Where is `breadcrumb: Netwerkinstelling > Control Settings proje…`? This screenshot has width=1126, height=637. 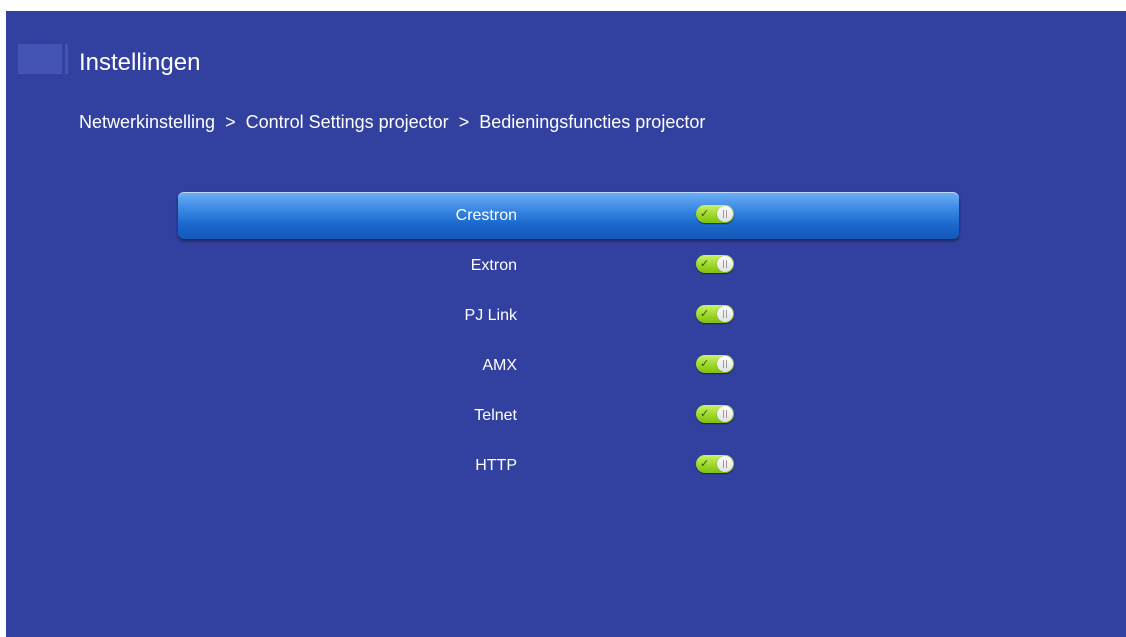
breadcrumb: Netwerkinstelling > Control Settings proje… is located at coordinates (392, 122).